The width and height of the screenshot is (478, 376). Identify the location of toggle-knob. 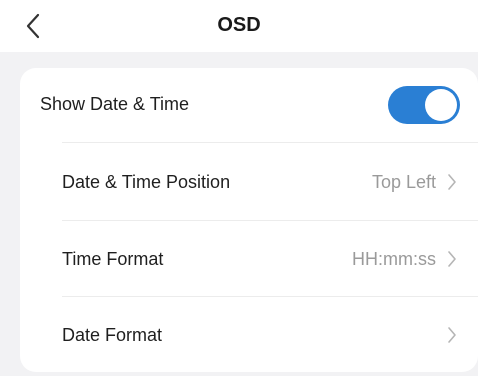
(441, 105).